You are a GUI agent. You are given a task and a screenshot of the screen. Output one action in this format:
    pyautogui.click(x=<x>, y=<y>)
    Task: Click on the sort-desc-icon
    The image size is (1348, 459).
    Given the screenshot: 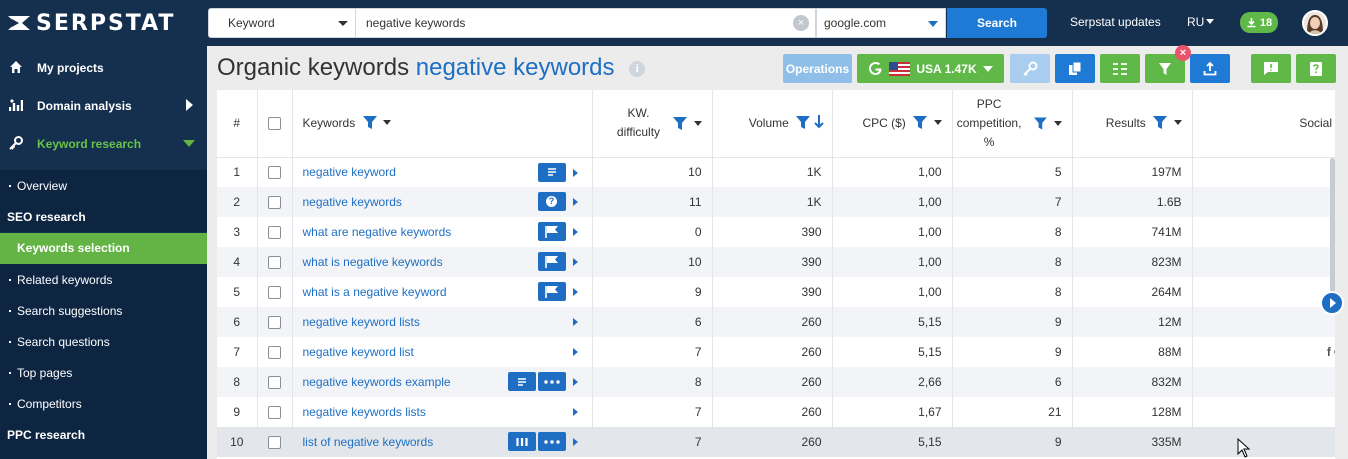 What is the action you would take?
    pyautogui.click(x=818, y=121)
    